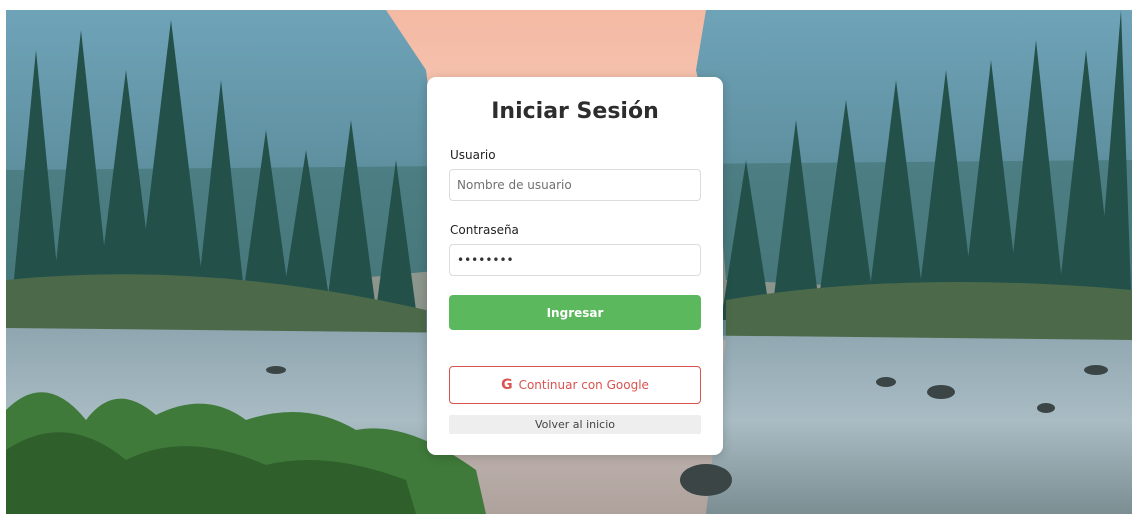 The width and height of the screenshot is (1138, 514). I want to click on google-icon: G, so click(507, 385).